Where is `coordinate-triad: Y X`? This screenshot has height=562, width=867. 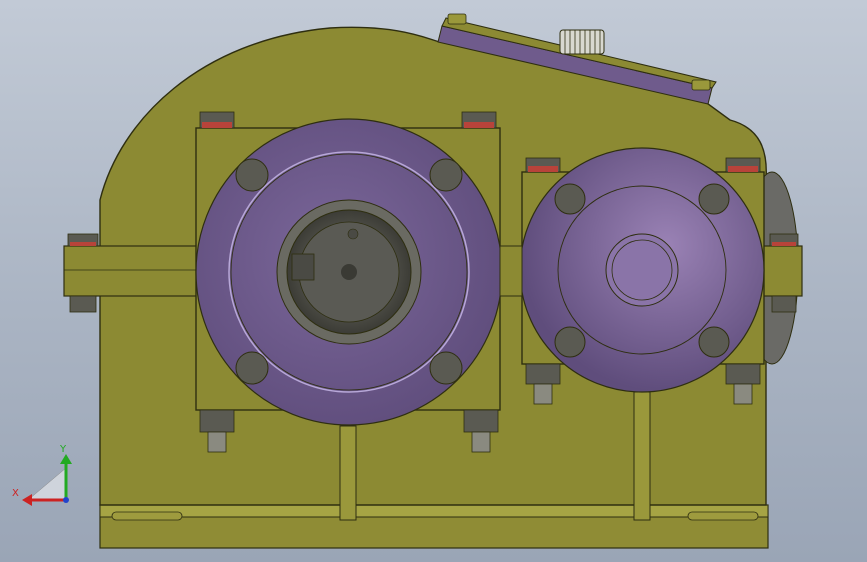
coordinate-triad: Y X is located at coordinates (42, 475).